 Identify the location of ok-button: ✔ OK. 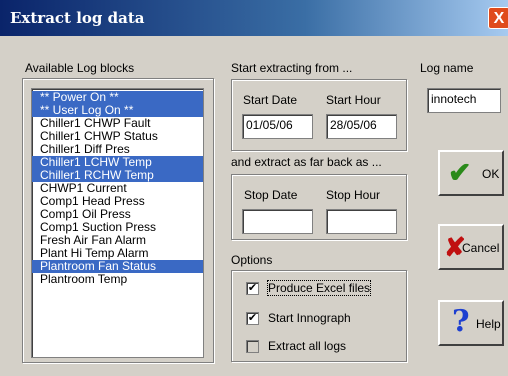
(471, 173).